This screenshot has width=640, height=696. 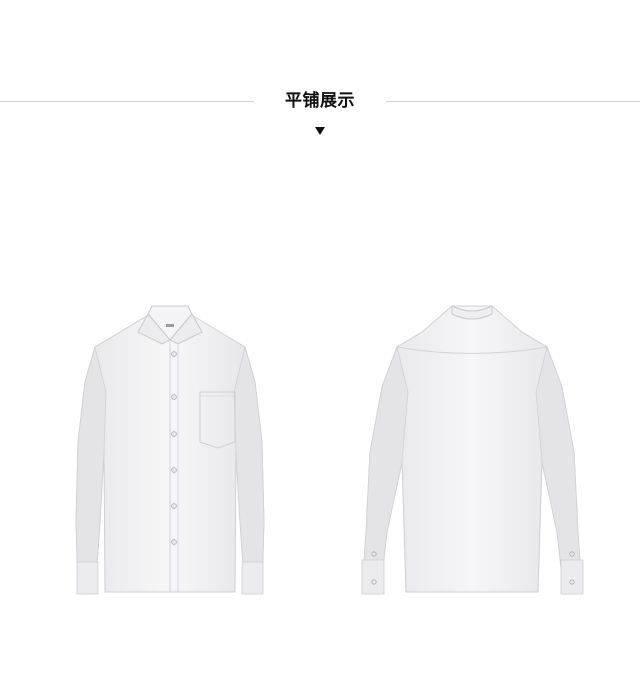 What do you see at coordinates (320, 131) in the screenshot?
I see `down-arrow-icon` at bounding box center [320, 131].